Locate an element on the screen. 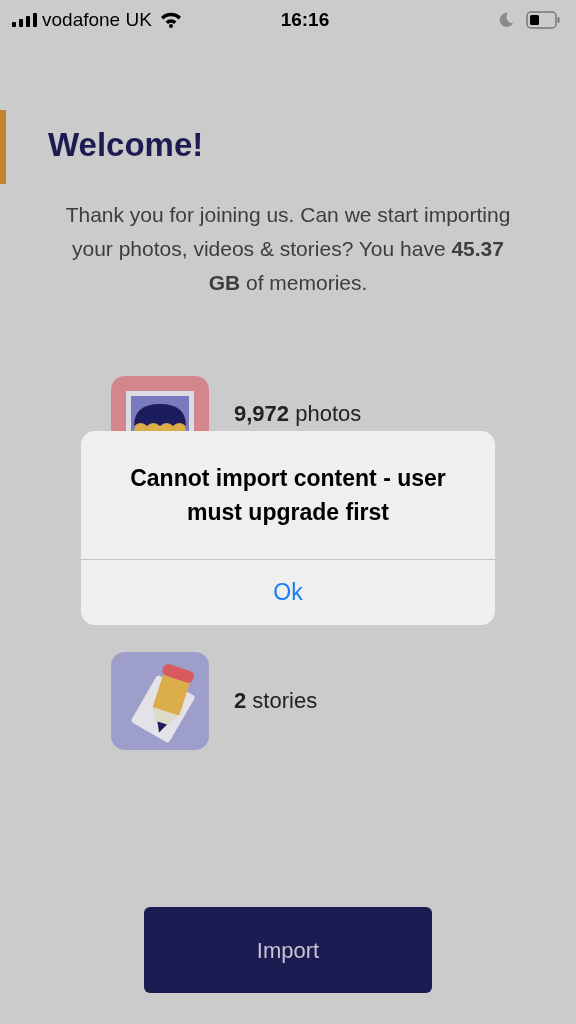  signal-icon is located at coordinates (25, 20).